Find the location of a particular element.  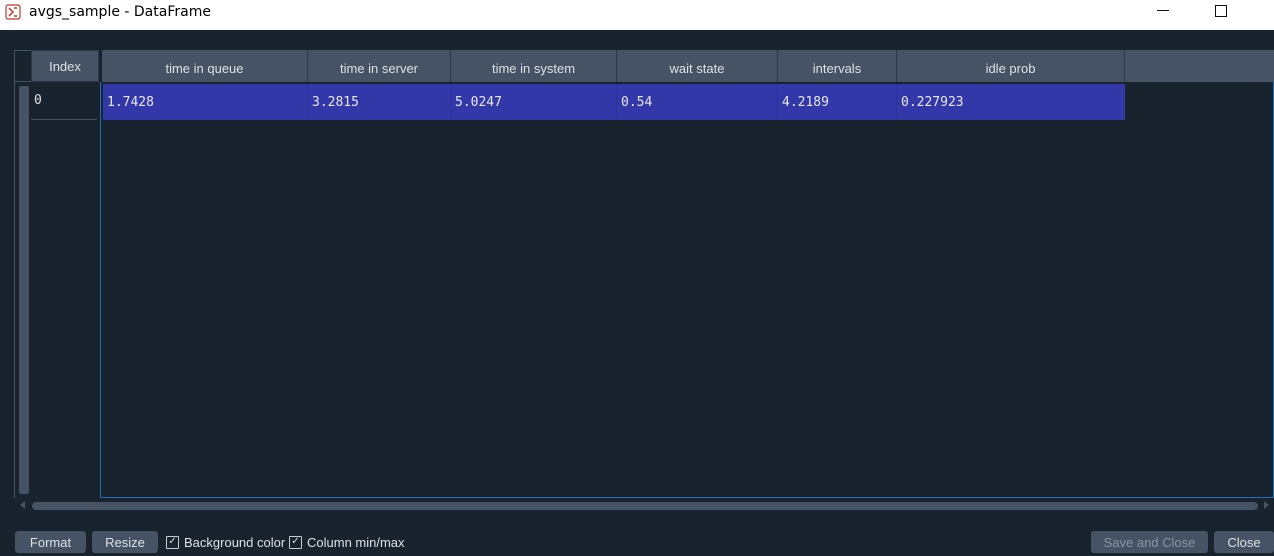

column-header: time in server is located at coordinates (379, 66).